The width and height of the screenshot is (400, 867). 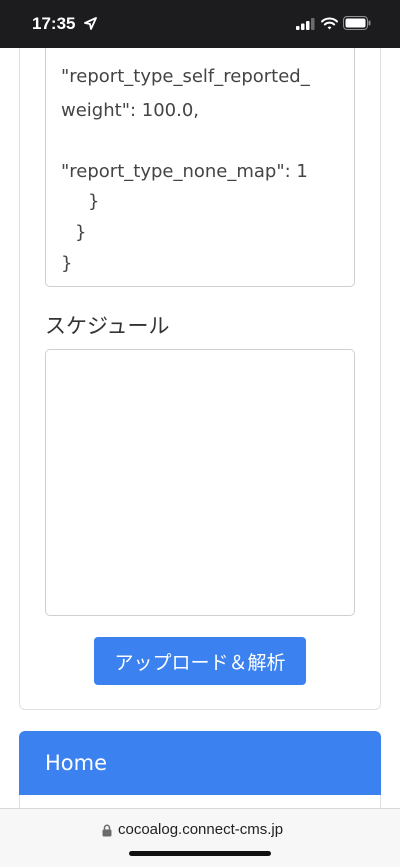 I want to click on json-line: "report_type_self_reported_, so click(x=185, y=76).